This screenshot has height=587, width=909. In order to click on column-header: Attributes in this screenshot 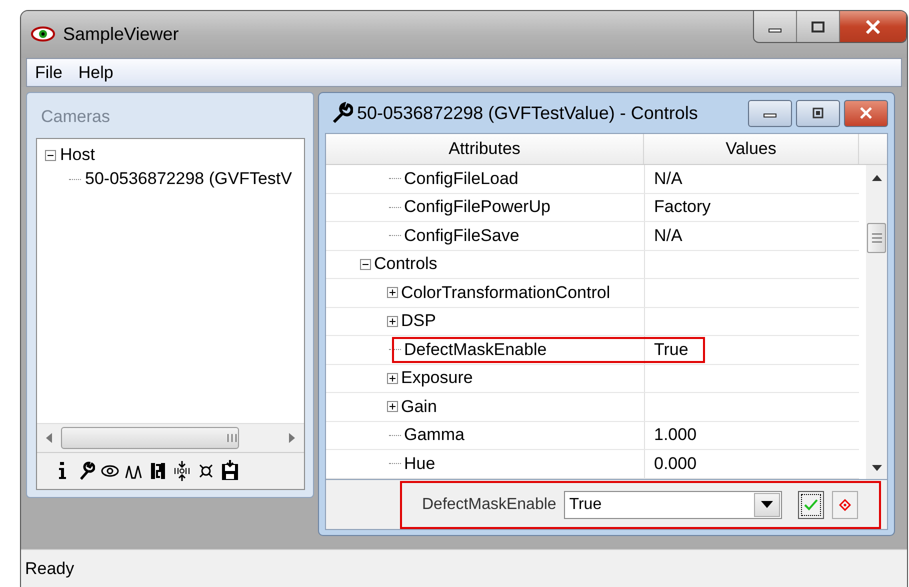, I will do `click(485, 149)`.